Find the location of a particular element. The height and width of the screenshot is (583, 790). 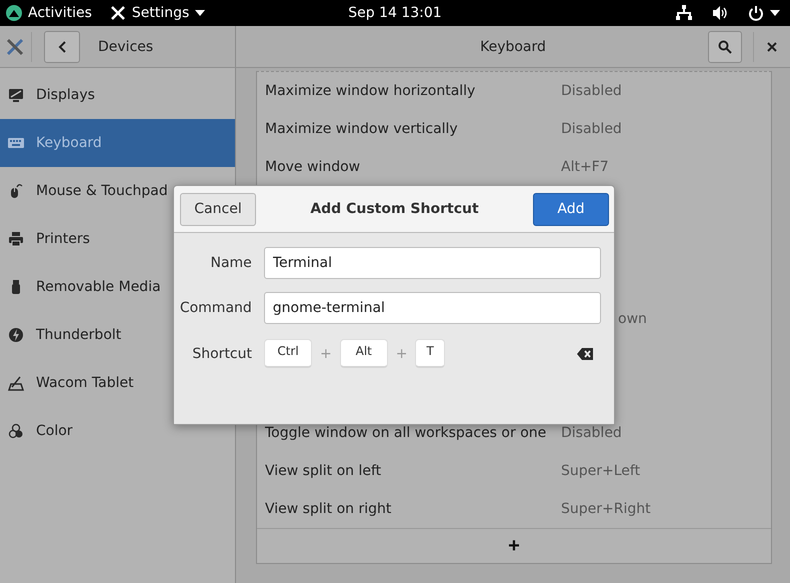

field-label: Shortcut is located at coordinates (221, 354).